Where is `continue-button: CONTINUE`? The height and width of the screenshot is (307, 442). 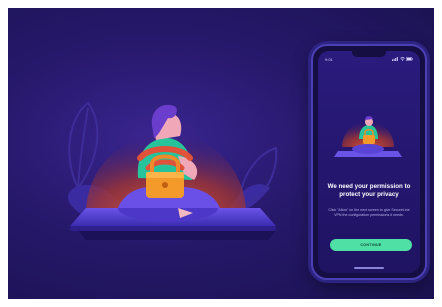 continue-button: CONTINUE is located at coordinates (371, 245).